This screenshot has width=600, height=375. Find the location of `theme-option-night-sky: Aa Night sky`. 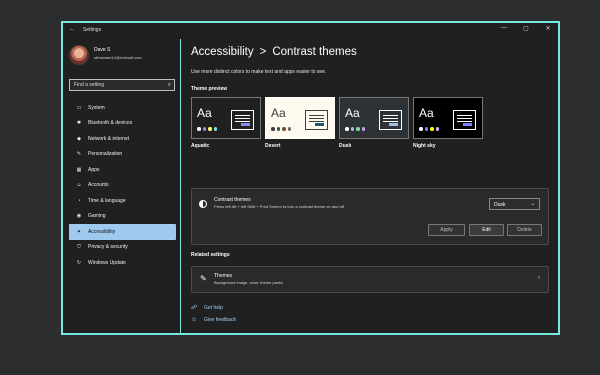

theme-option-night-sky: Aa Night sky is located at coordinates (448, 123).